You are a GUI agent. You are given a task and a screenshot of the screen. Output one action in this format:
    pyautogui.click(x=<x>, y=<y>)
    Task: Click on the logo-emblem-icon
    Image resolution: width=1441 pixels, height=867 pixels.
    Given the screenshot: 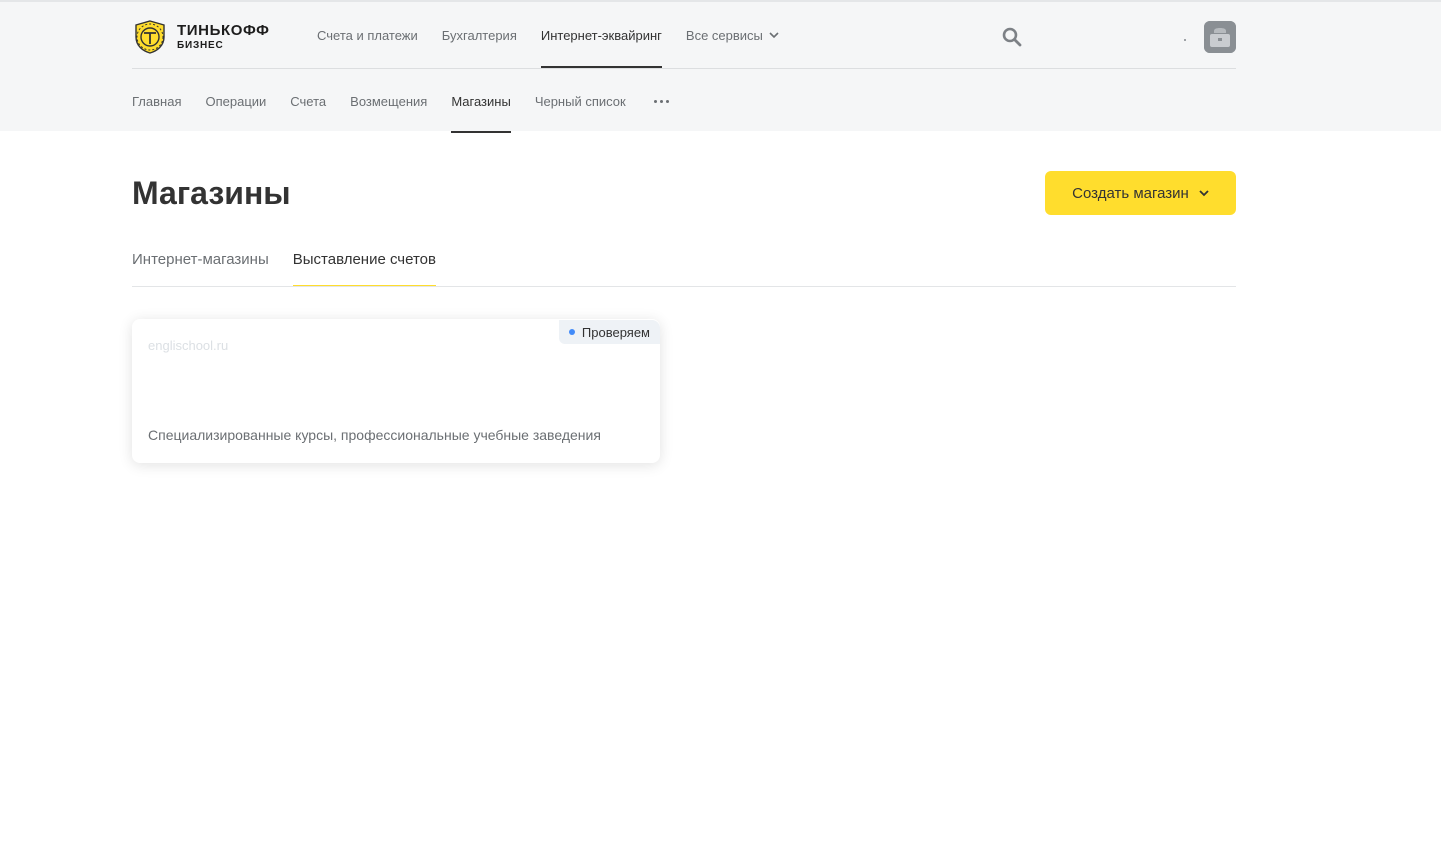 What is the action you would take?
    pyautogui.click(x=150, y=37)
    